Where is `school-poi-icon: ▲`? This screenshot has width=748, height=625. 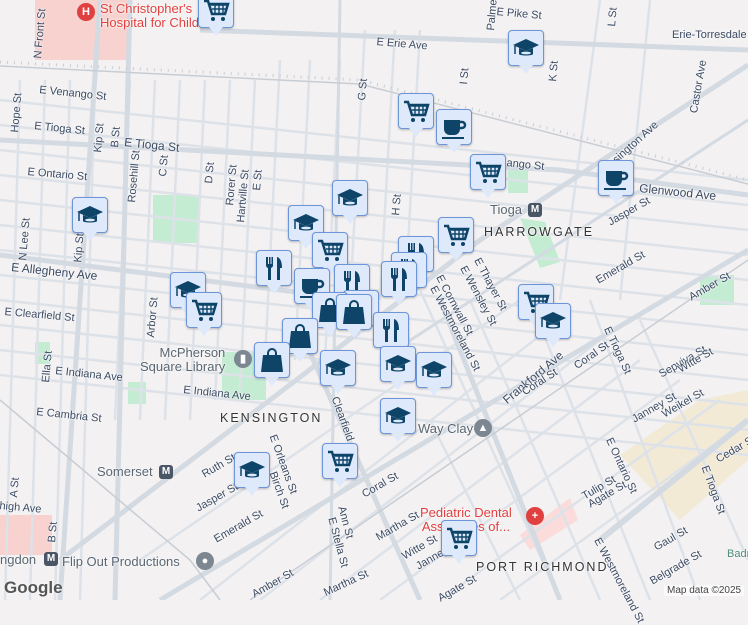
school-poi-icon: ▲ is located at coordinates (483, 428).